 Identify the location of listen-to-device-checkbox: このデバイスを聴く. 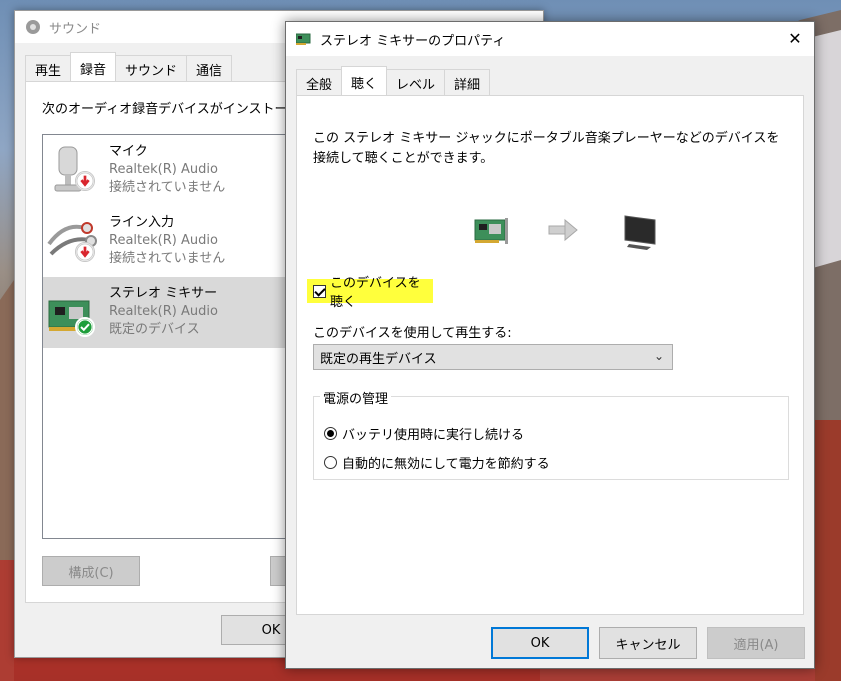
(370, 293).